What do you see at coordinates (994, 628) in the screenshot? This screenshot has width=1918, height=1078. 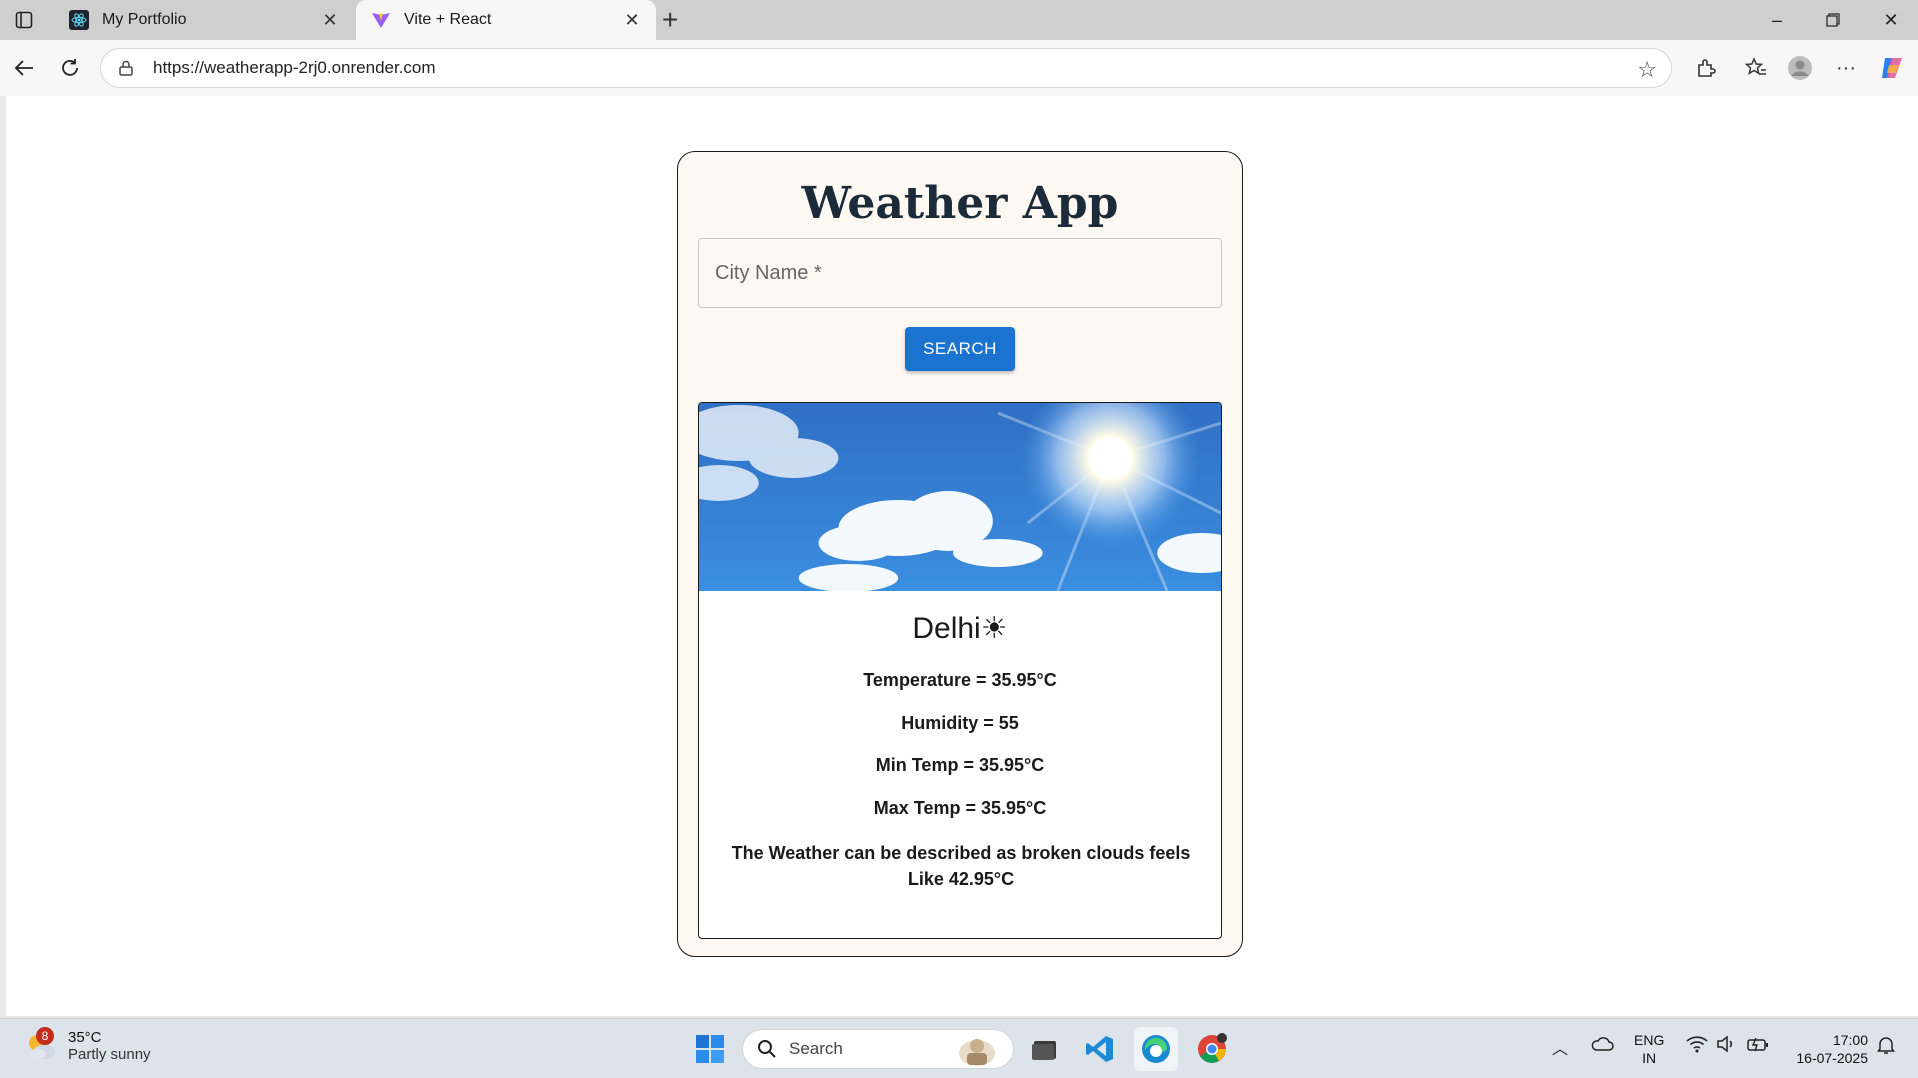 I see `sun-icon: ☀` at bounding box center [994, 628].